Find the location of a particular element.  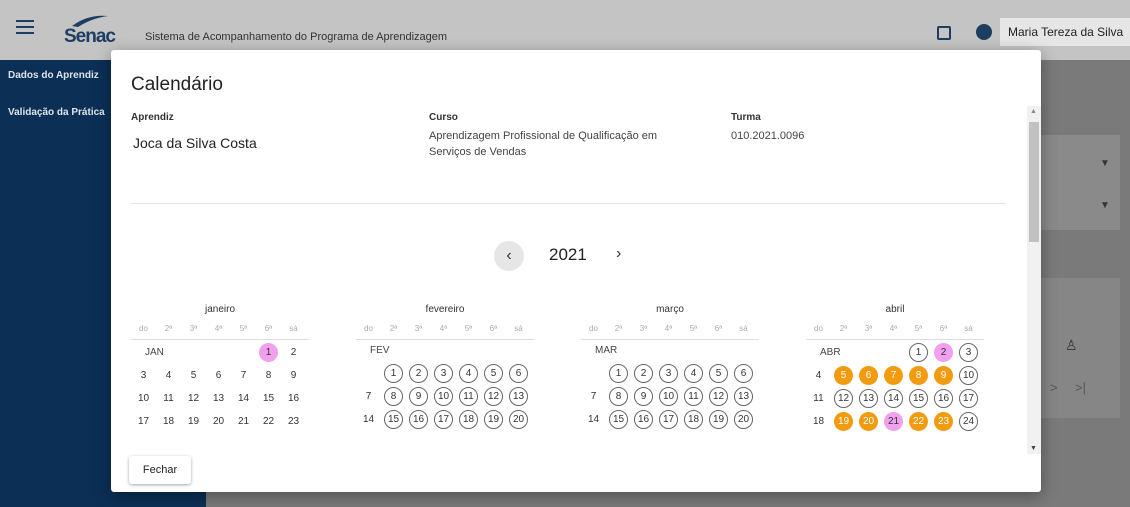

close-button: Fechar is located at coordinates (160, 470).